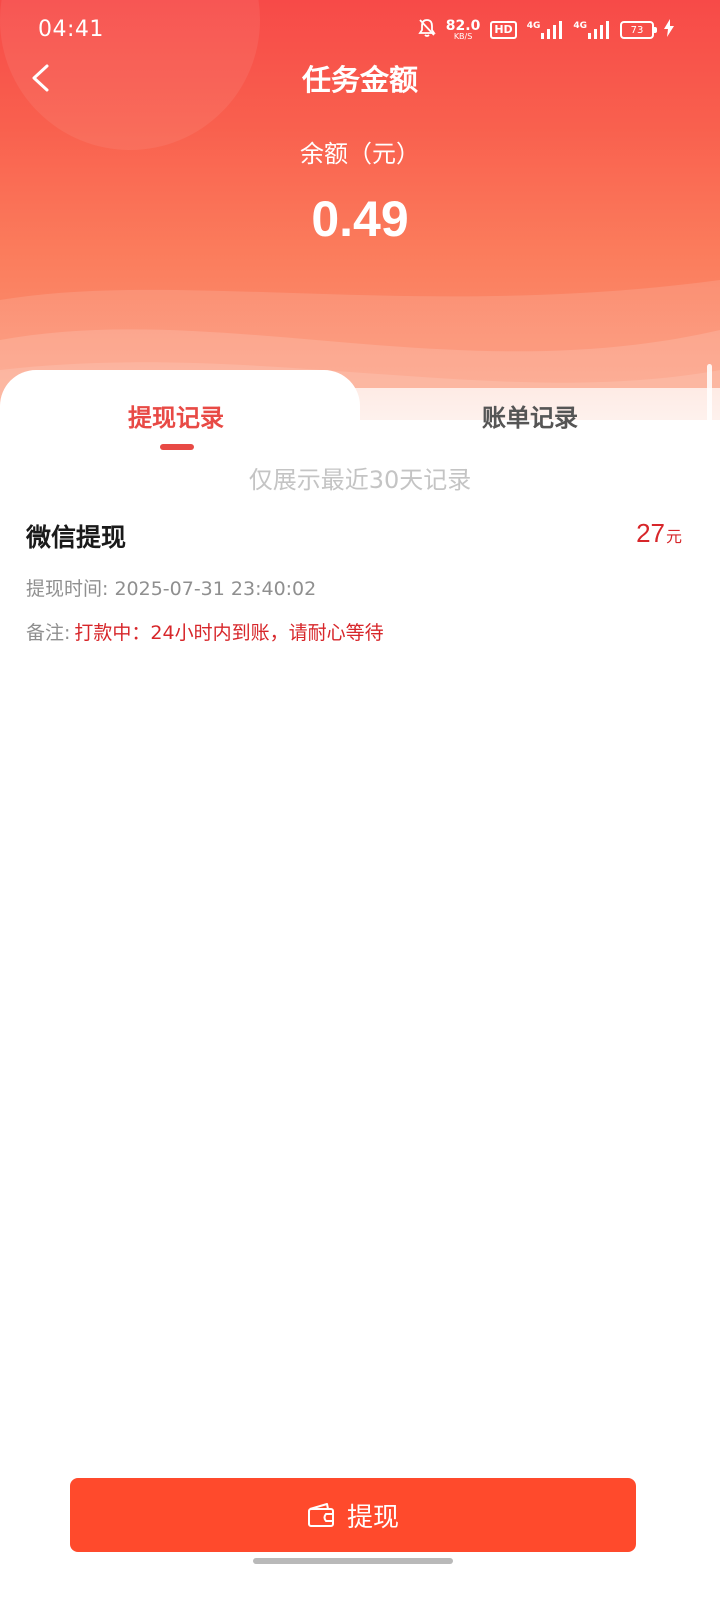  What do you see at coordinates (76, 537) in the screenshot?
I see `record-title: 微信提现` at bounding box center [76, 537].